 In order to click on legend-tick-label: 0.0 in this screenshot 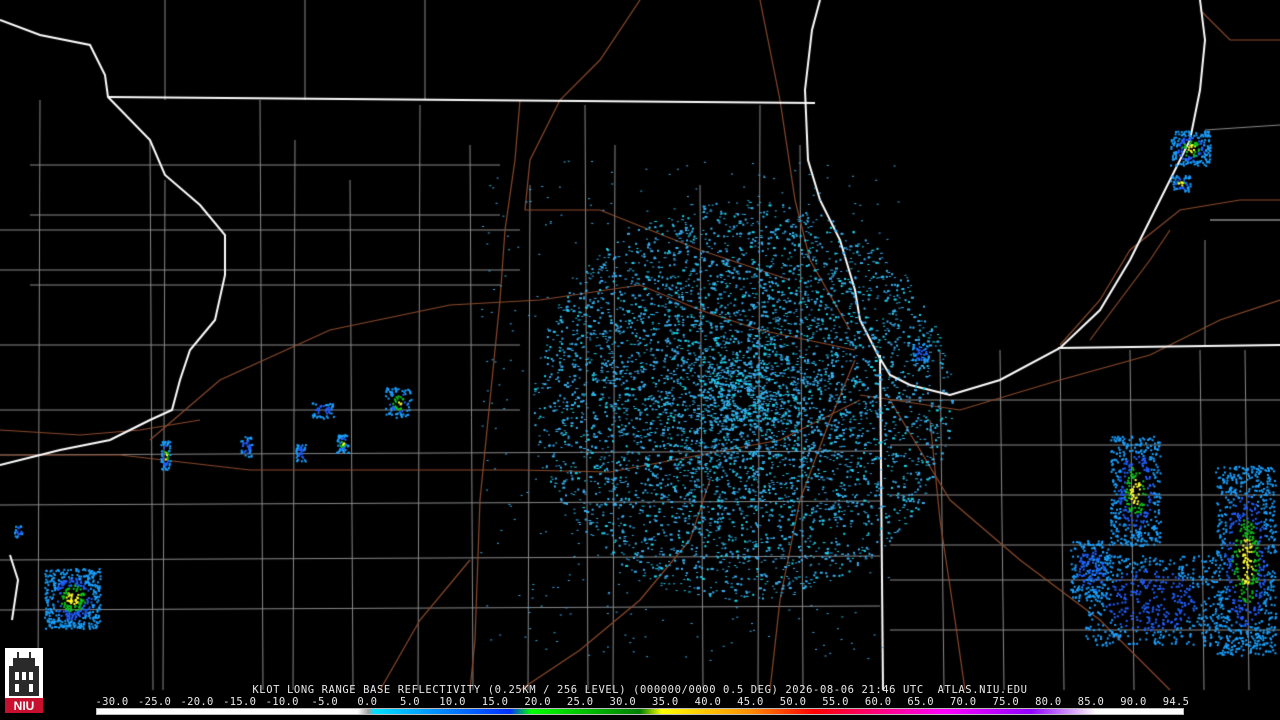, I will do `click(367, 702)`.